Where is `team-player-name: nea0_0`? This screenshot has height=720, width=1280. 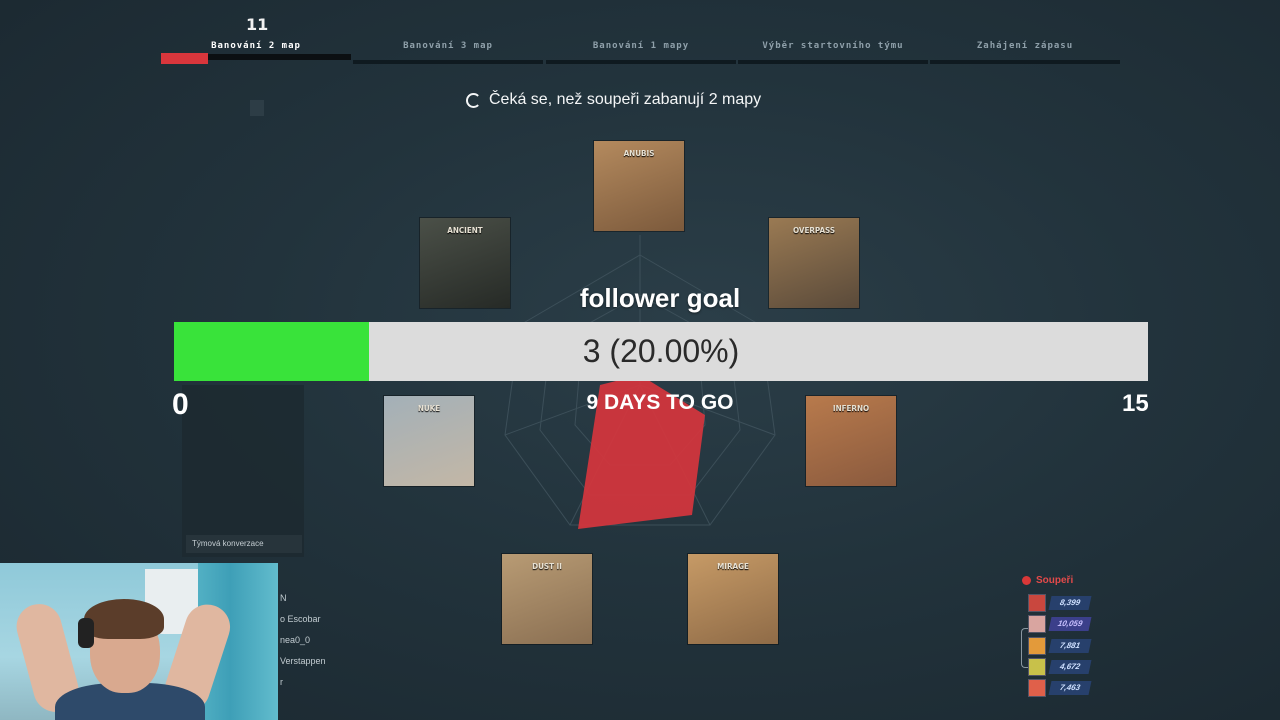
team-player-name: nea0_0 is located at coordinates (295, 640).